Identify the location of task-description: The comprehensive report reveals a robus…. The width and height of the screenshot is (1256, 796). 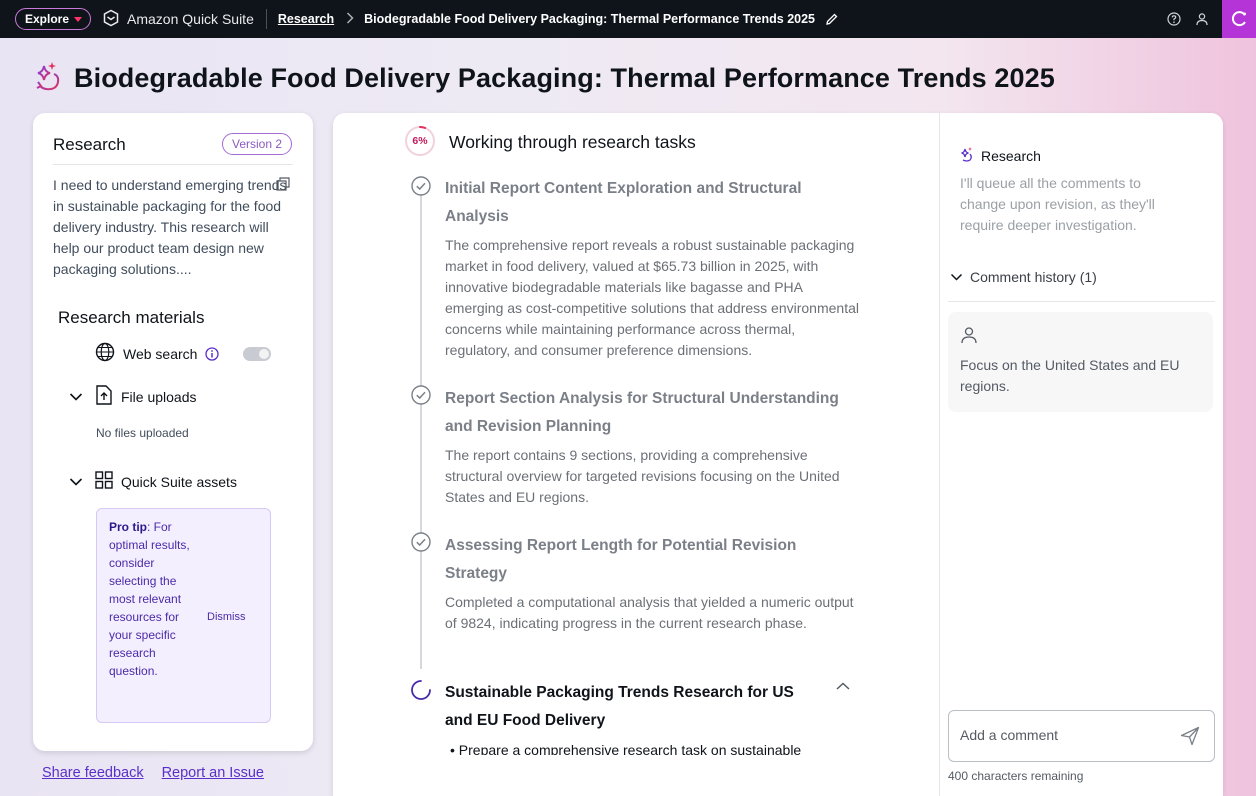
(652, 297).